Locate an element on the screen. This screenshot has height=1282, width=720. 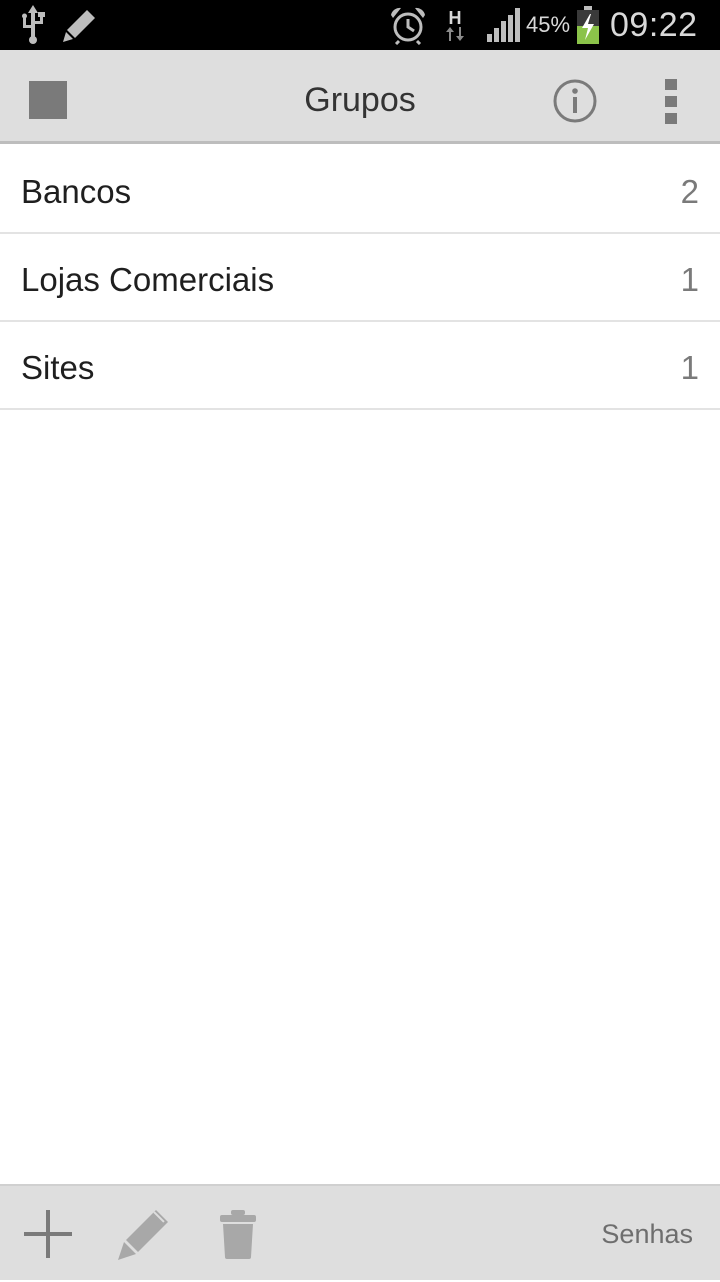
list-item: Lojas Comerciais 1 is located at coordinates (360, 278).